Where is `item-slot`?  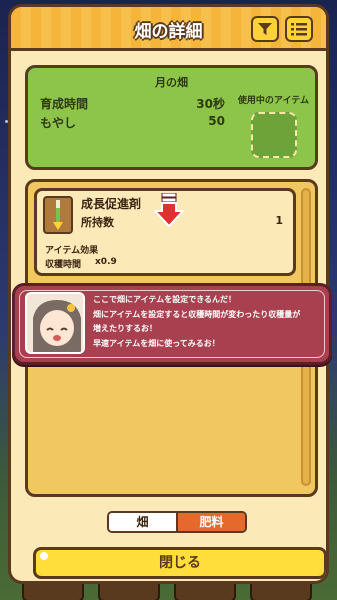 item-slot is located at coordinates (274, 135).